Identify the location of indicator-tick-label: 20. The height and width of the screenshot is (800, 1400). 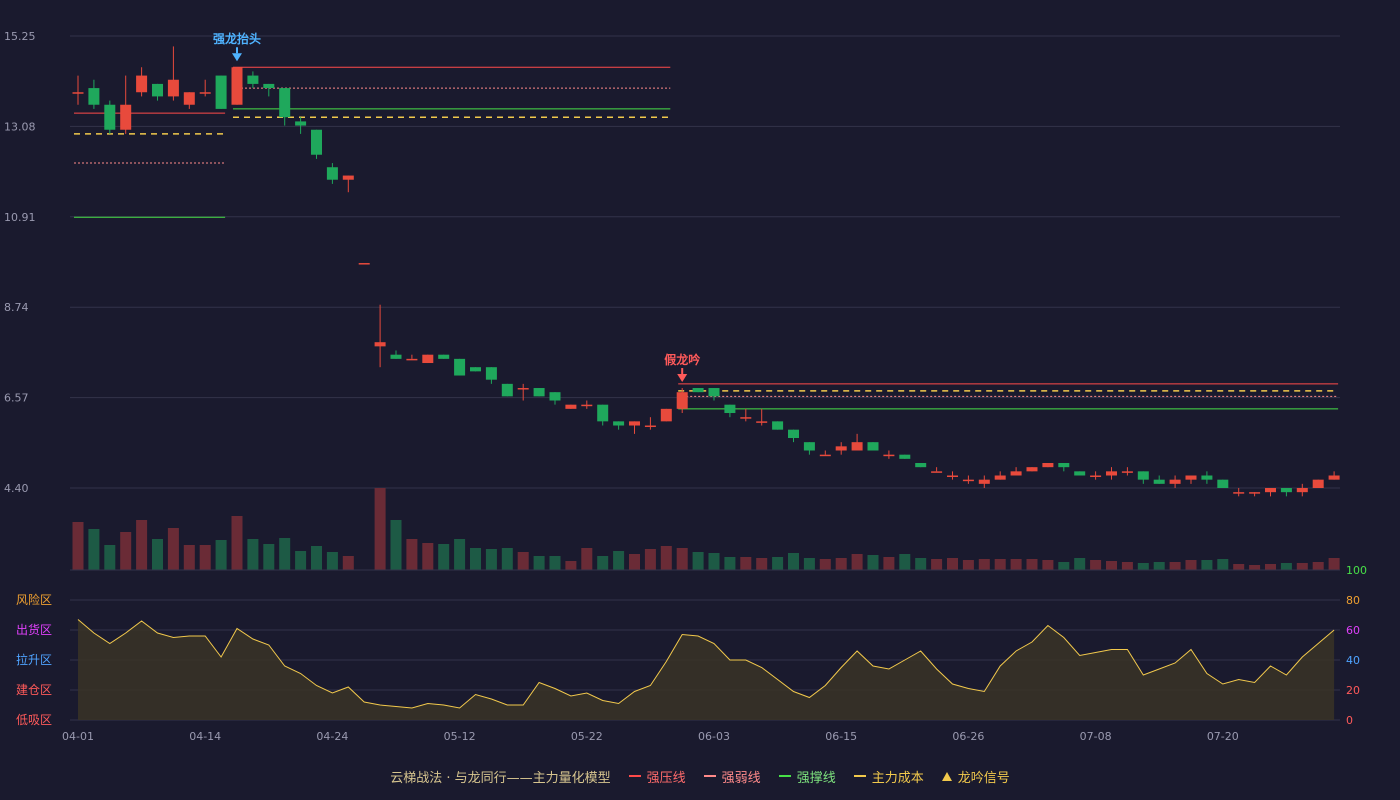
(1353, 690).